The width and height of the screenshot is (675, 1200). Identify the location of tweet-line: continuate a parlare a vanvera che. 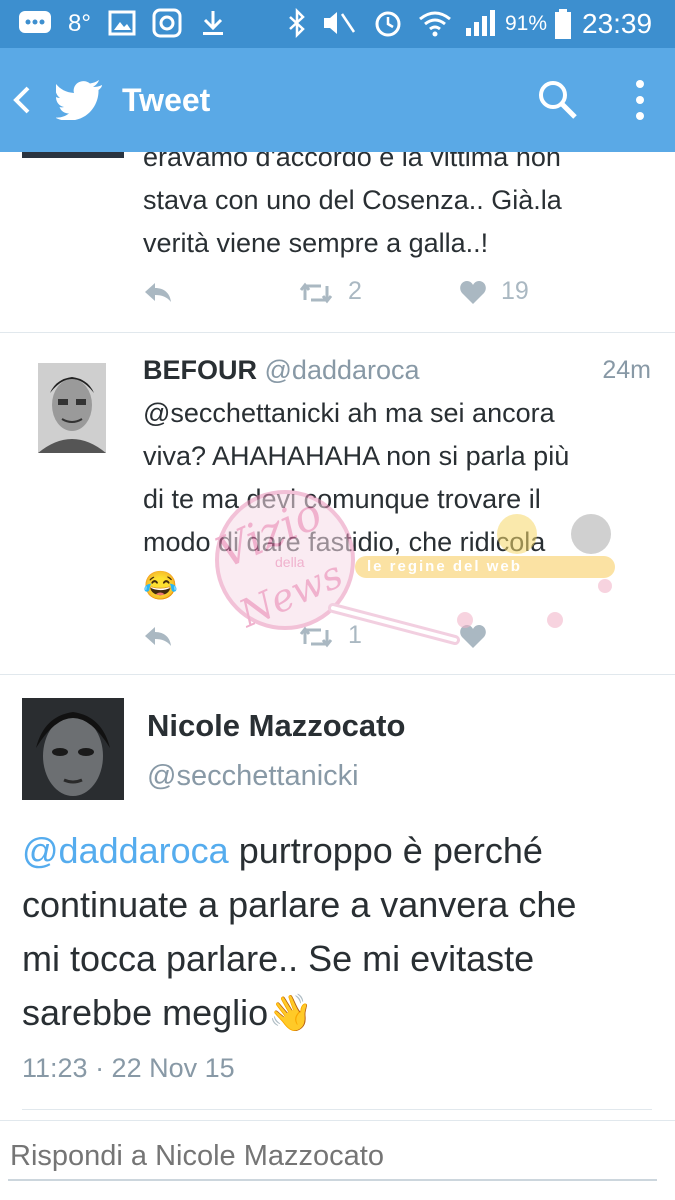
(299, 904).